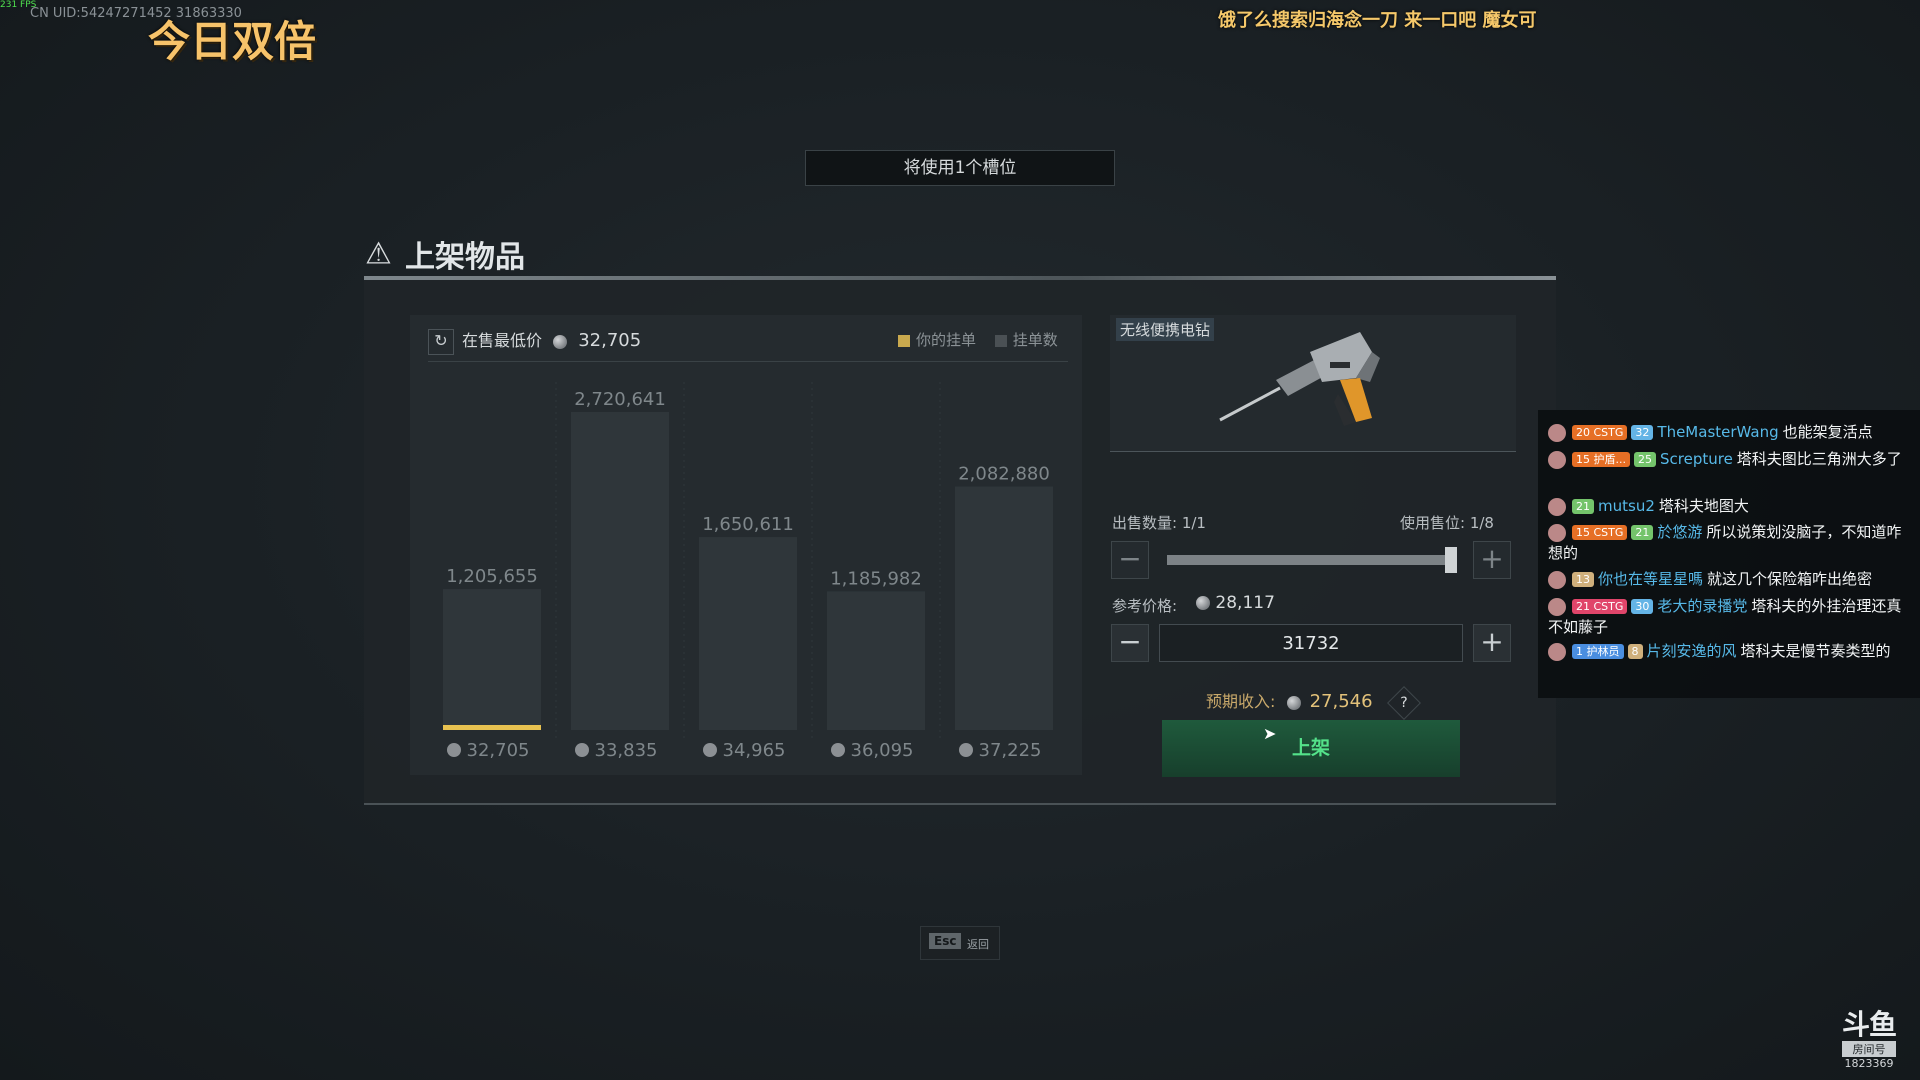 This screenshot has width=1920, height=1080. I want to click on price-tick-label: 33,835, so click(626, 750).